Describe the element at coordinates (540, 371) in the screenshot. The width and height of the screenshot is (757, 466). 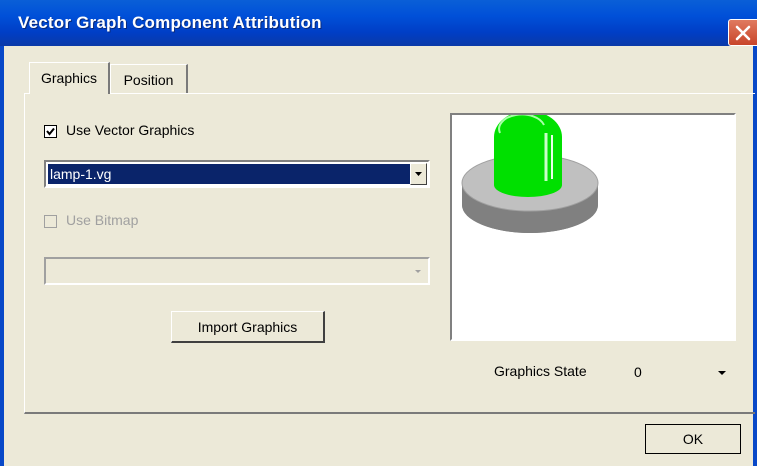
I see `graphics-state-label: Graphics State` at that location.